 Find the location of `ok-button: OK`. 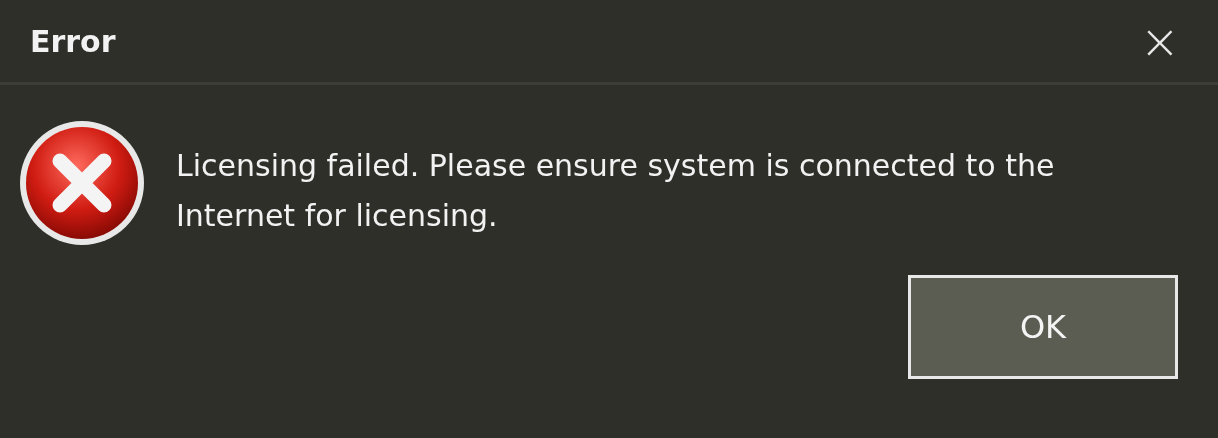

ok-button: OK is located at coordinates (1043, 327).